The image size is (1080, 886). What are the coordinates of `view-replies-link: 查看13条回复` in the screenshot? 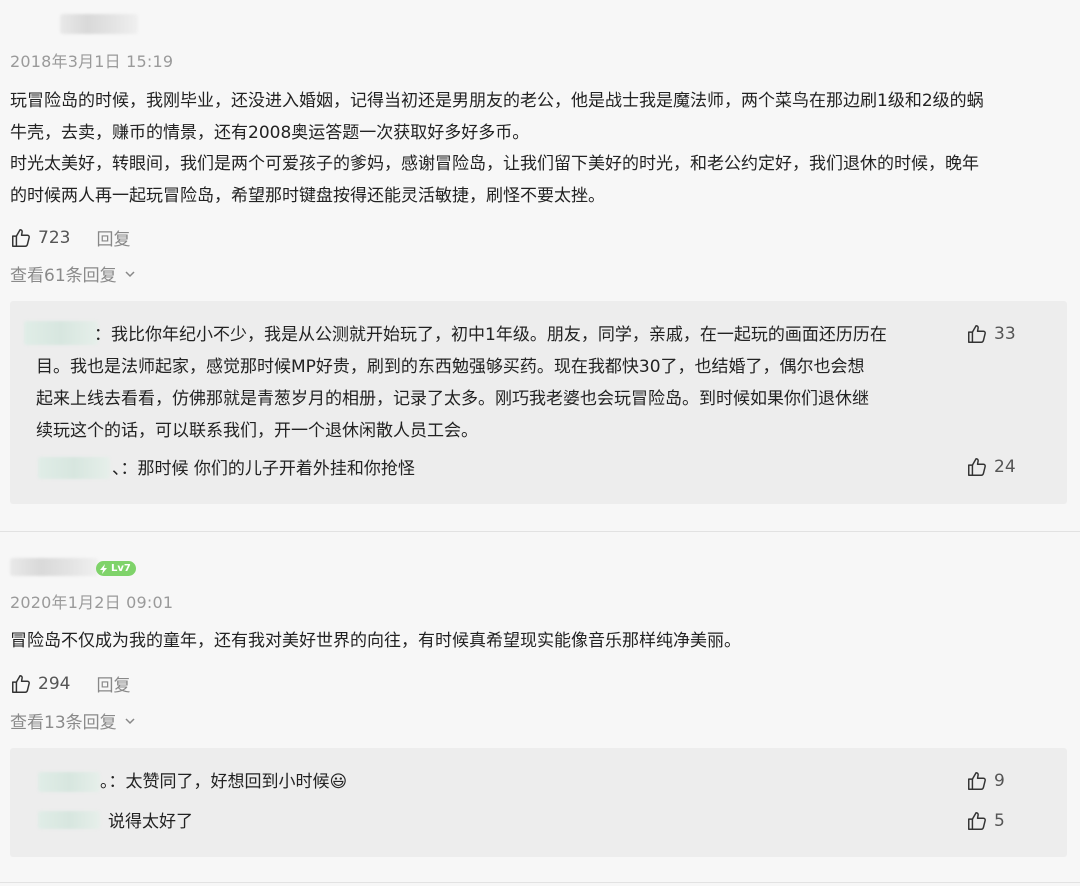 It's located at (73, 720).